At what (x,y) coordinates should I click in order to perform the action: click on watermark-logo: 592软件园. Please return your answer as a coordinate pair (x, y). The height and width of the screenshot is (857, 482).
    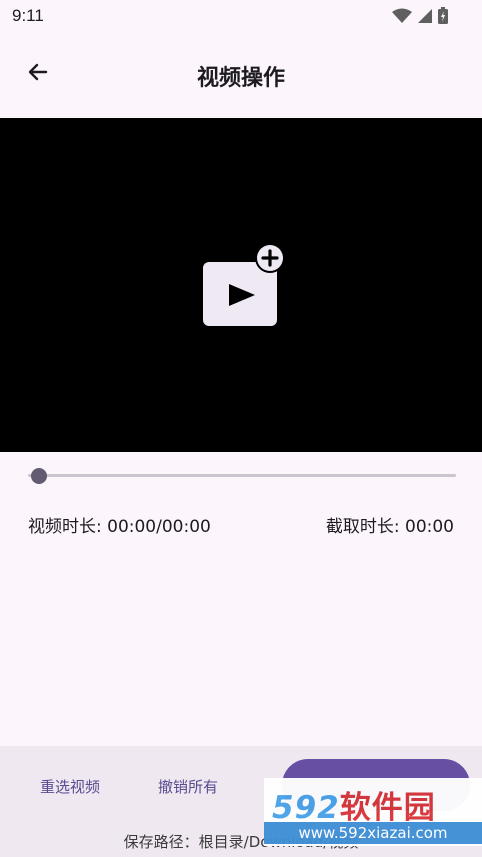
    Looking at the image, I should click on (354, 808).